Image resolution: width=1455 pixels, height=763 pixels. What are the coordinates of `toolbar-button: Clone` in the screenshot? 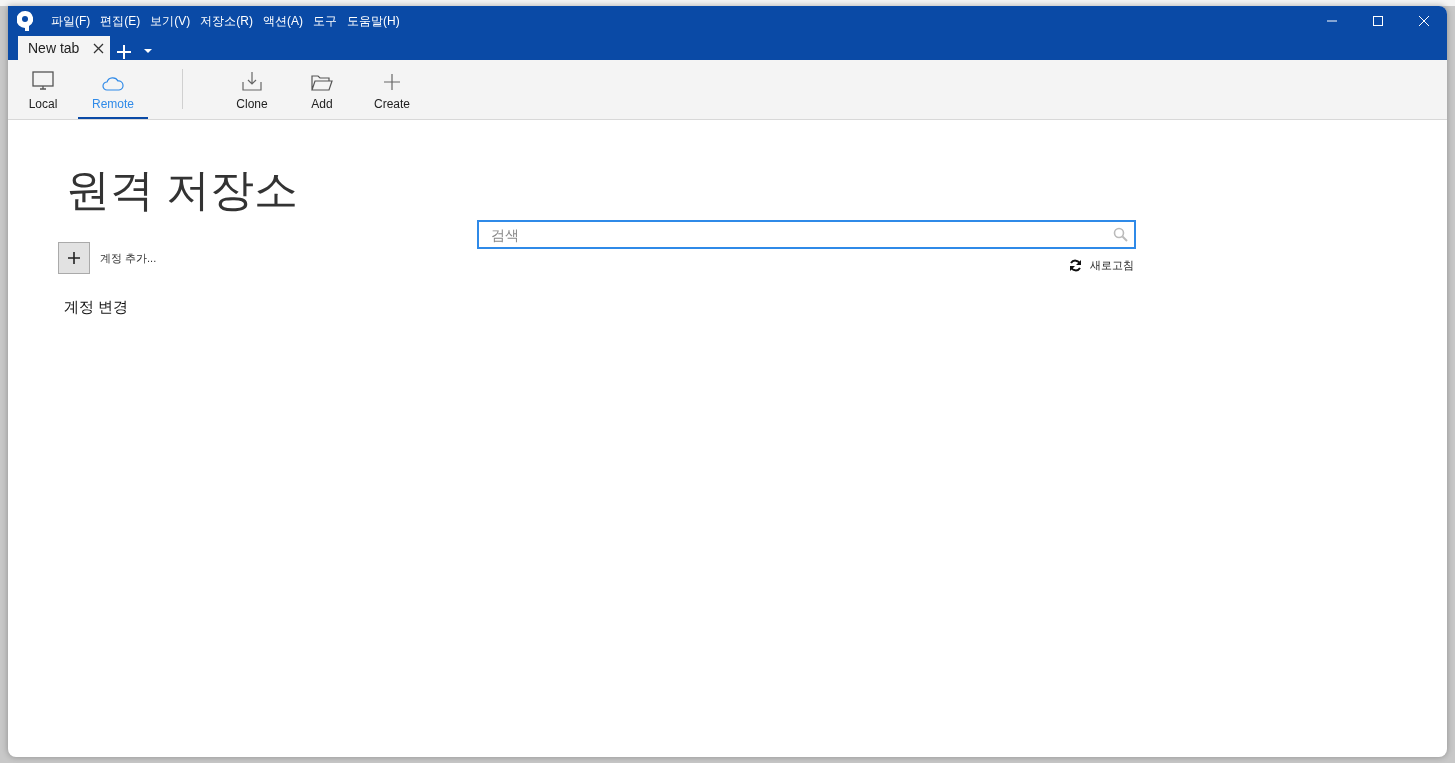 It's located at (252, 89).